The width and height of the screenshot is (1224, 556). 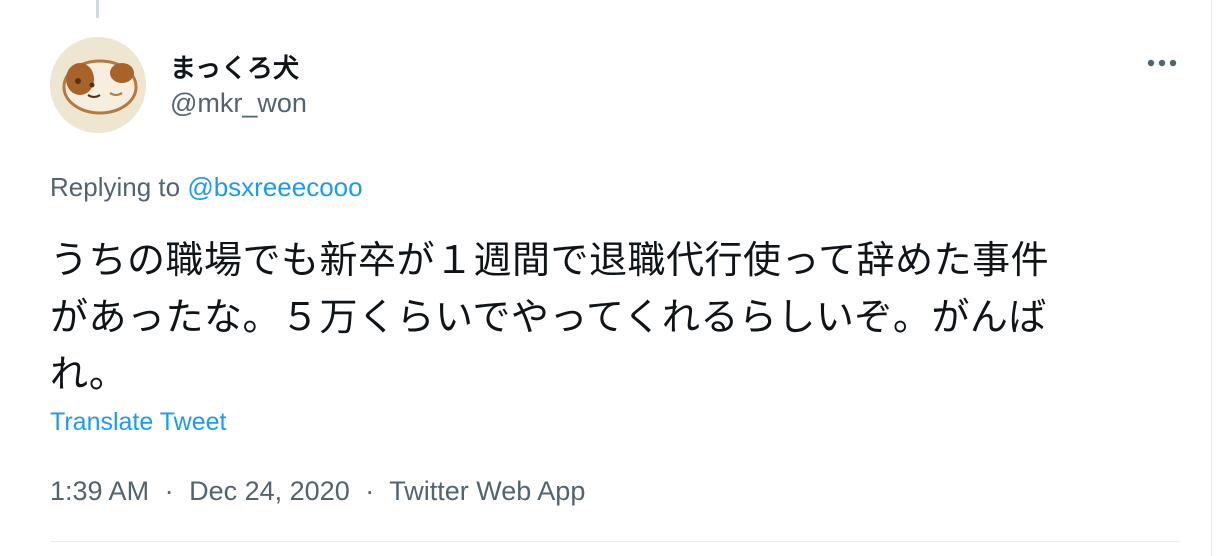 I want to click on tweet-text-line: うちの職場でも新卒が１週間で退職代行使って辞めた事件, so click(x=550, y=260).